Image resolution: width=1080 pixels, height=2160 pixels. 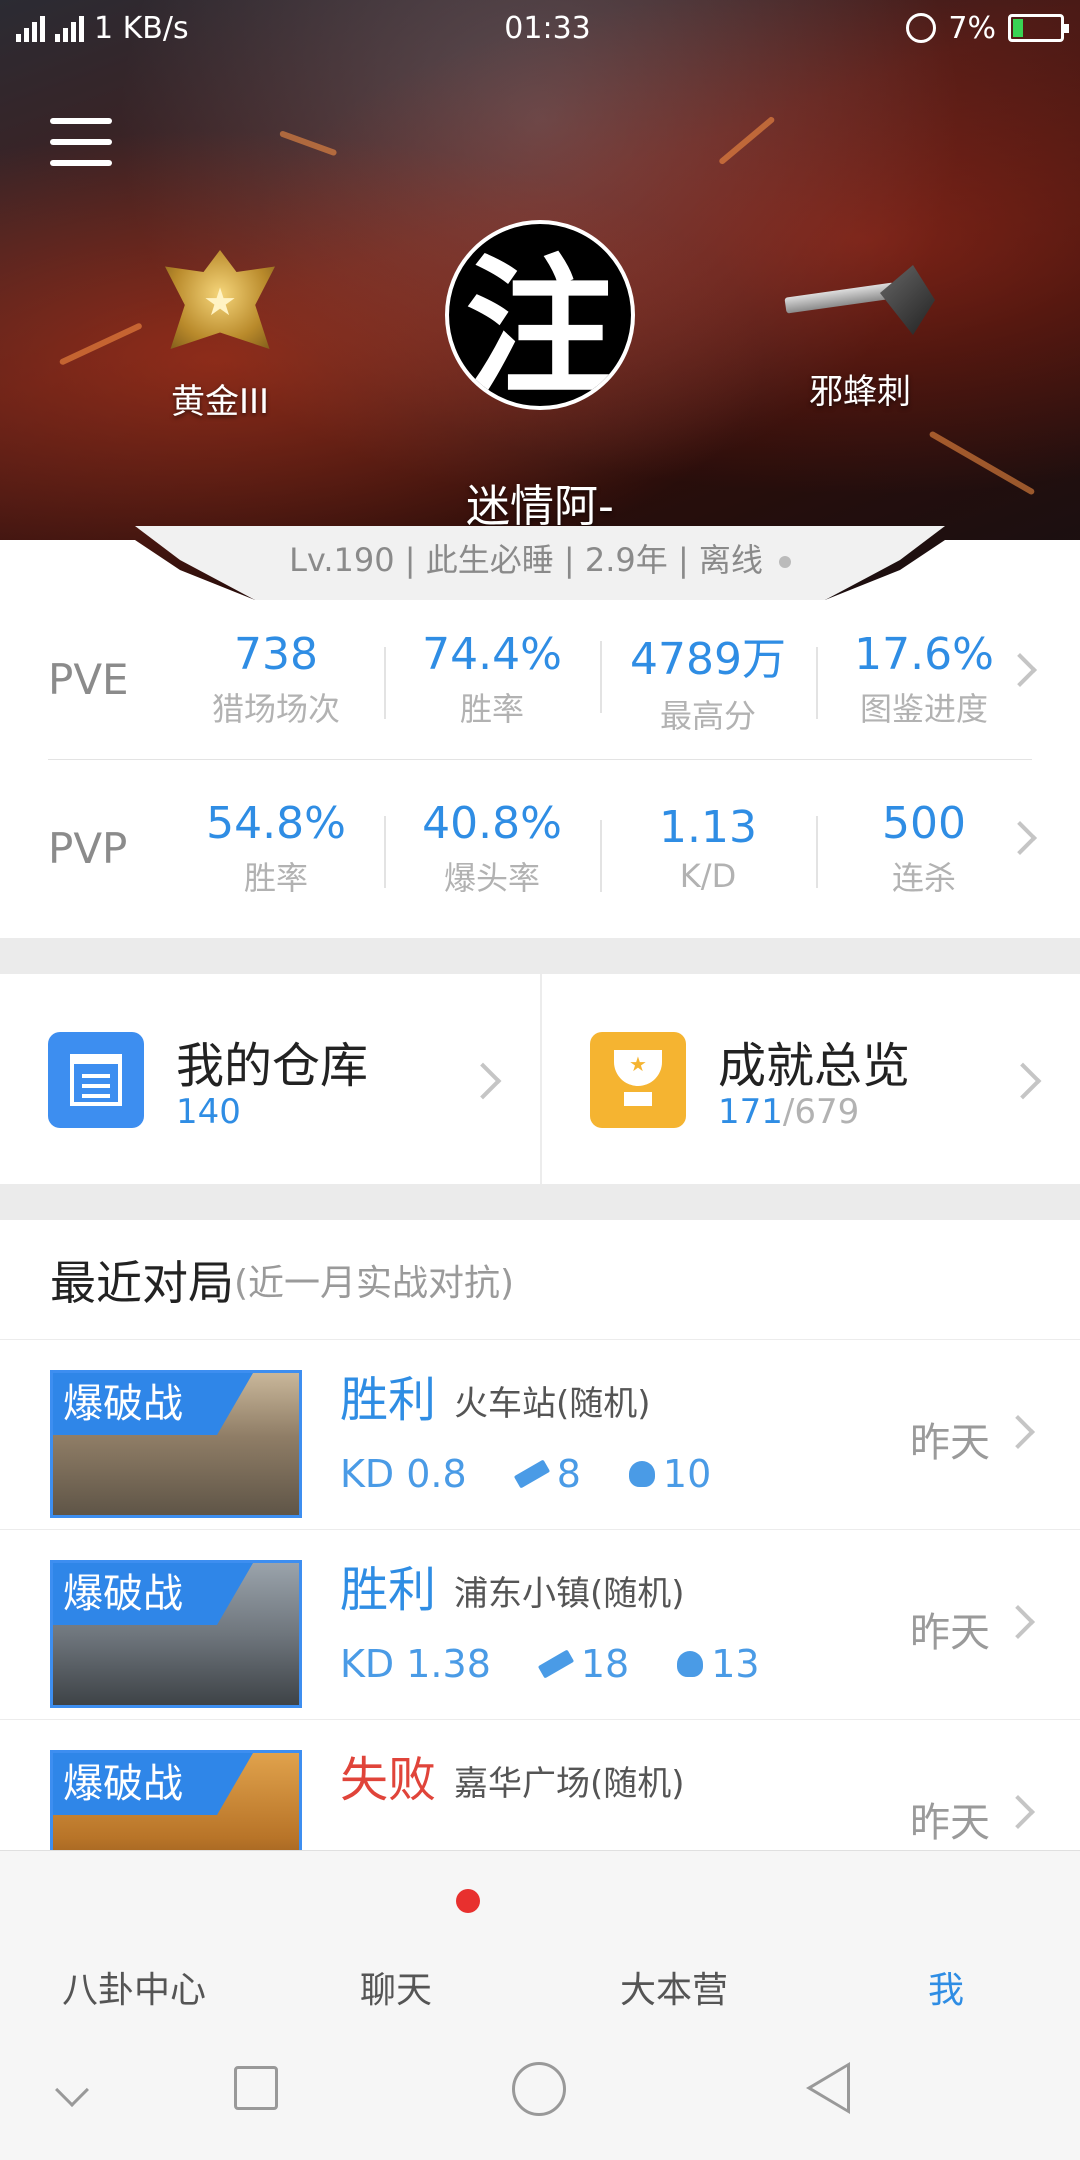 What do you see at coordinates (707, 715) in the screenshot?
I see `stat-label: 最高分` at bounding box center [707, 715].